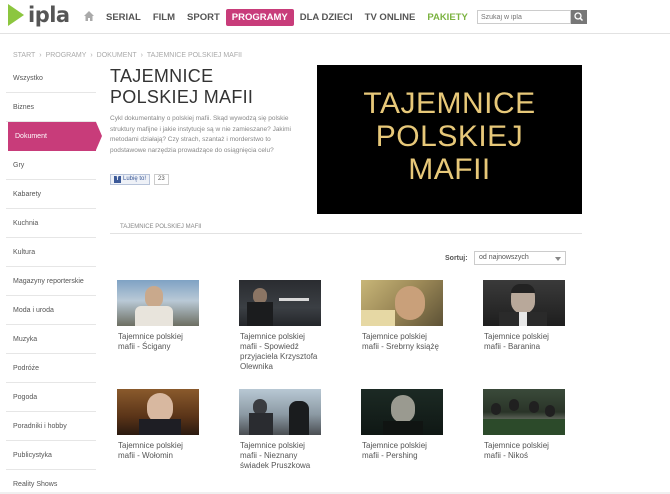  I want to click on breadcrumb-current: TAJEMNICE POLSKIEJ MAFII, so click(194, 55).